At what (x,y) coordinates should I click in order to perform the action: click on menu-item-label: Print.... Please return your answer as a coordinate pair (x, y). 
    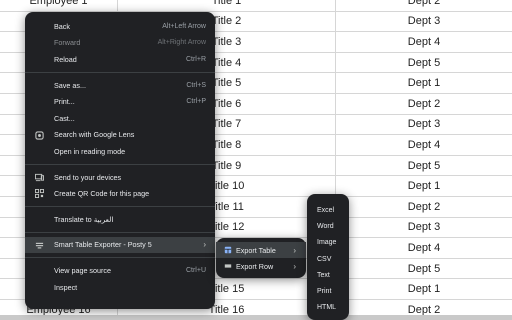
    Looking at the image, I should click on (64, 102).